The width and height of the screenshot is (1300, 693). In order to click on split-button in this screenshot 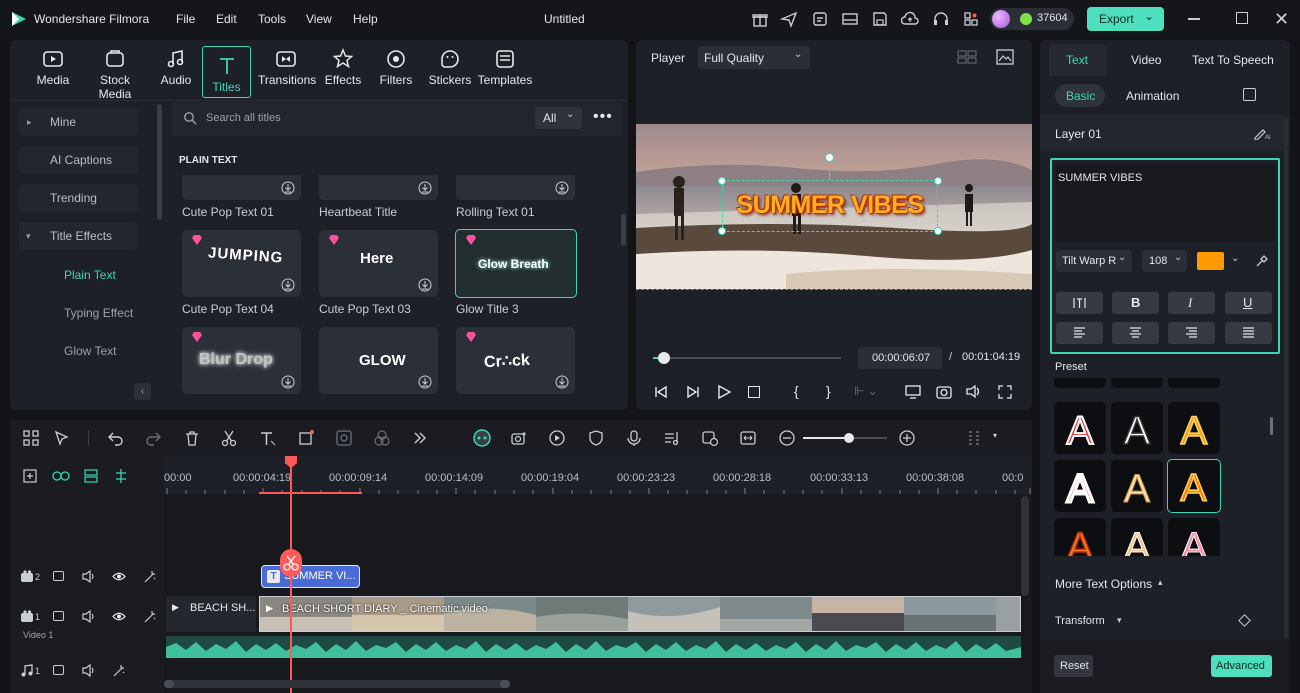, I will do `click(291, 563)`.